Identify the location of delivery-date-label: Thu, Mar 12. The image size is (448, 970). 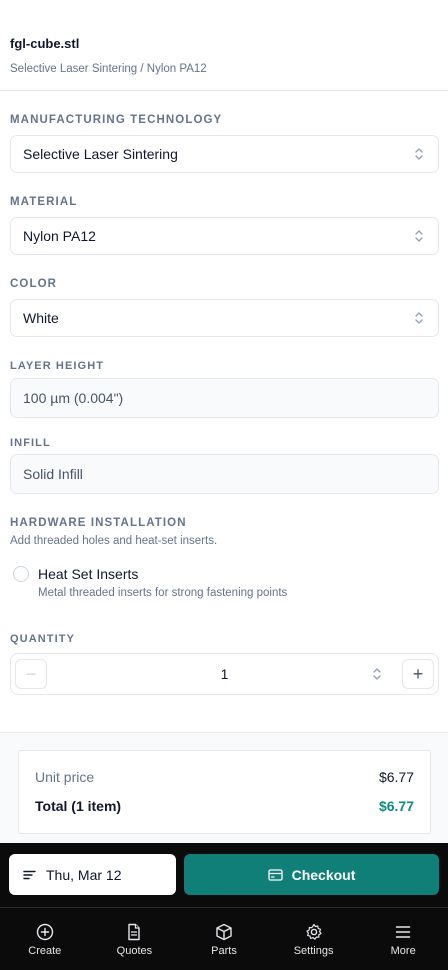
(84, 874).